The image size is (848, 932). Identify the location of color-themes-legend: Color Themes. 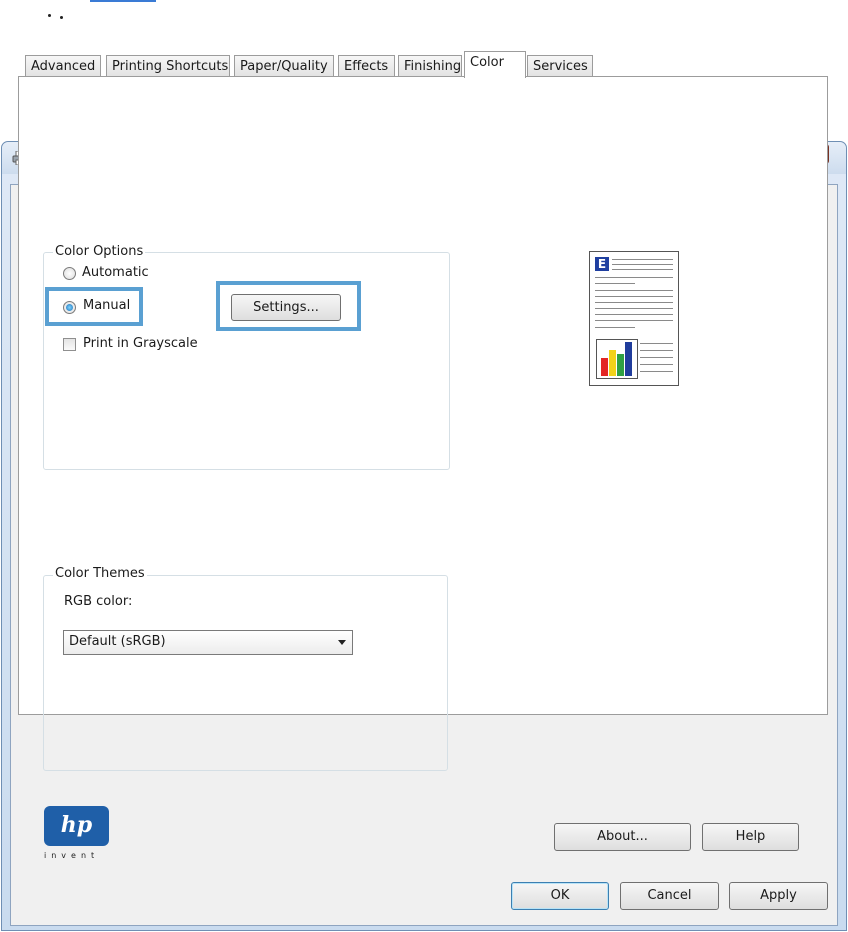
(100, 573).